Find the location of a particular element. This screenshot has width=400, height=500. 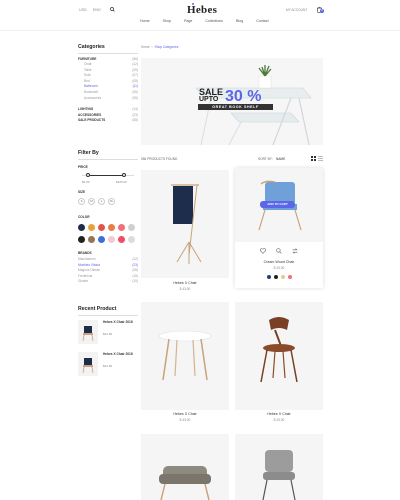

recent-title: Recent Product is located at coordinates (97, 309).